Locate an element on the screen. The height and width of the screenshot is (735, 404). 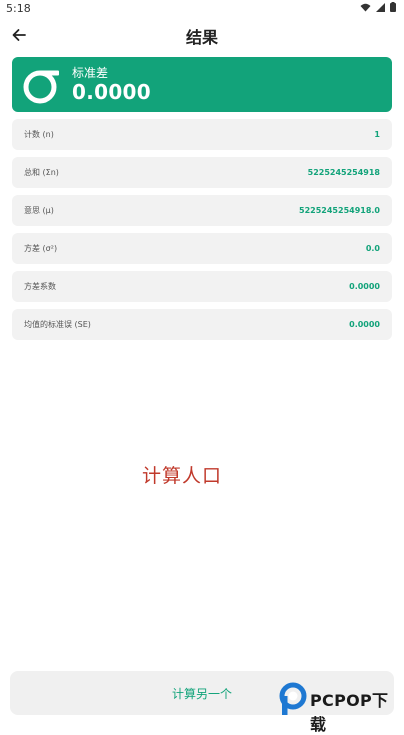
result-row-se: 均值的标准误 (SE) 0.0000 is located at coordinates (202, 324).